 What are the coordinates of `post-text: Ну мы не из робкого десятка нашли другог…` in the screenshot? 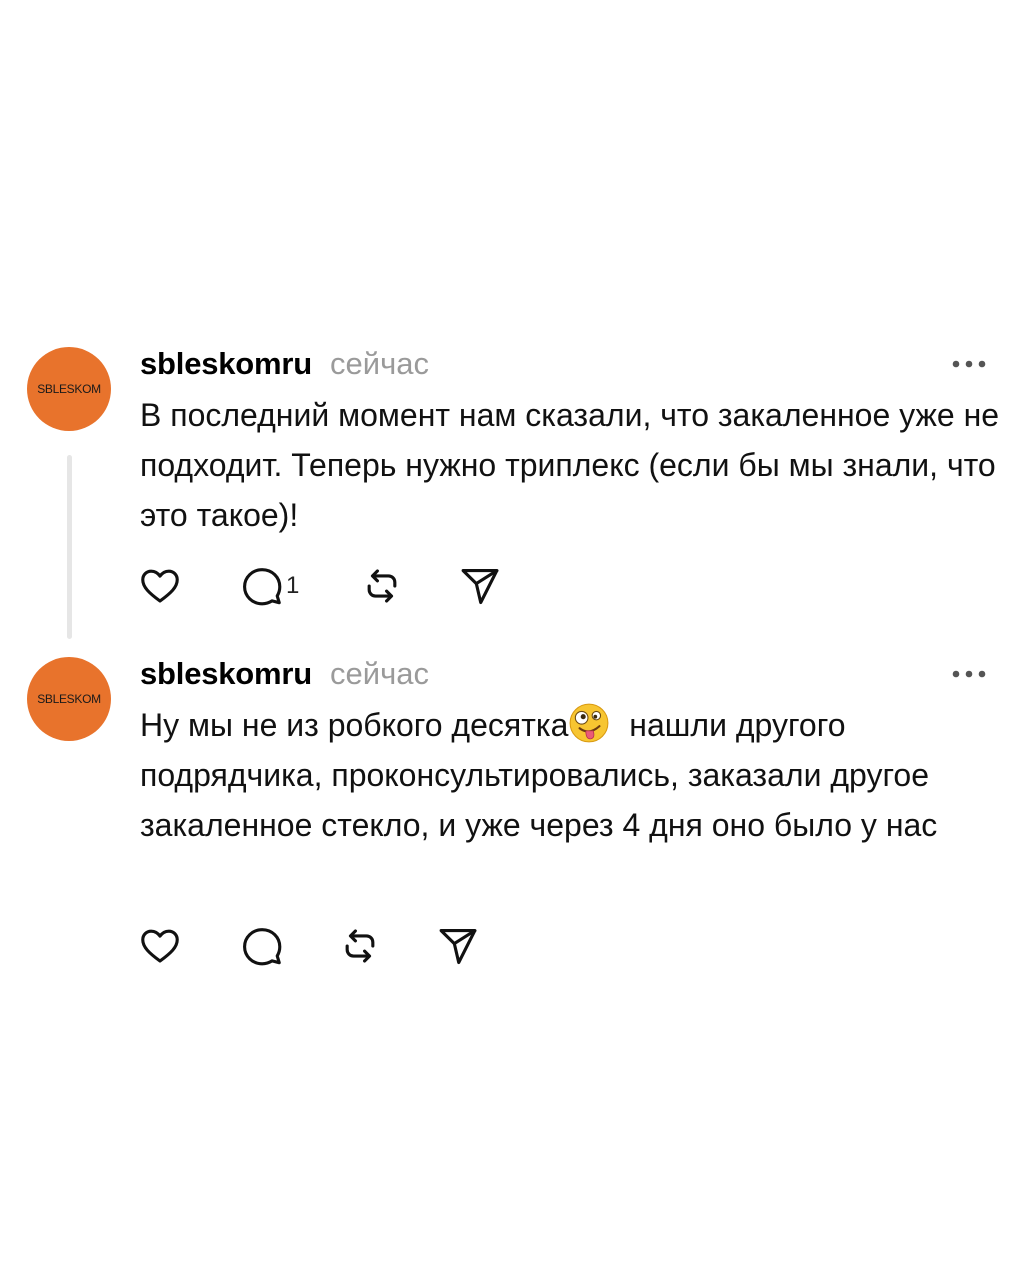 It's located at (575, 775).